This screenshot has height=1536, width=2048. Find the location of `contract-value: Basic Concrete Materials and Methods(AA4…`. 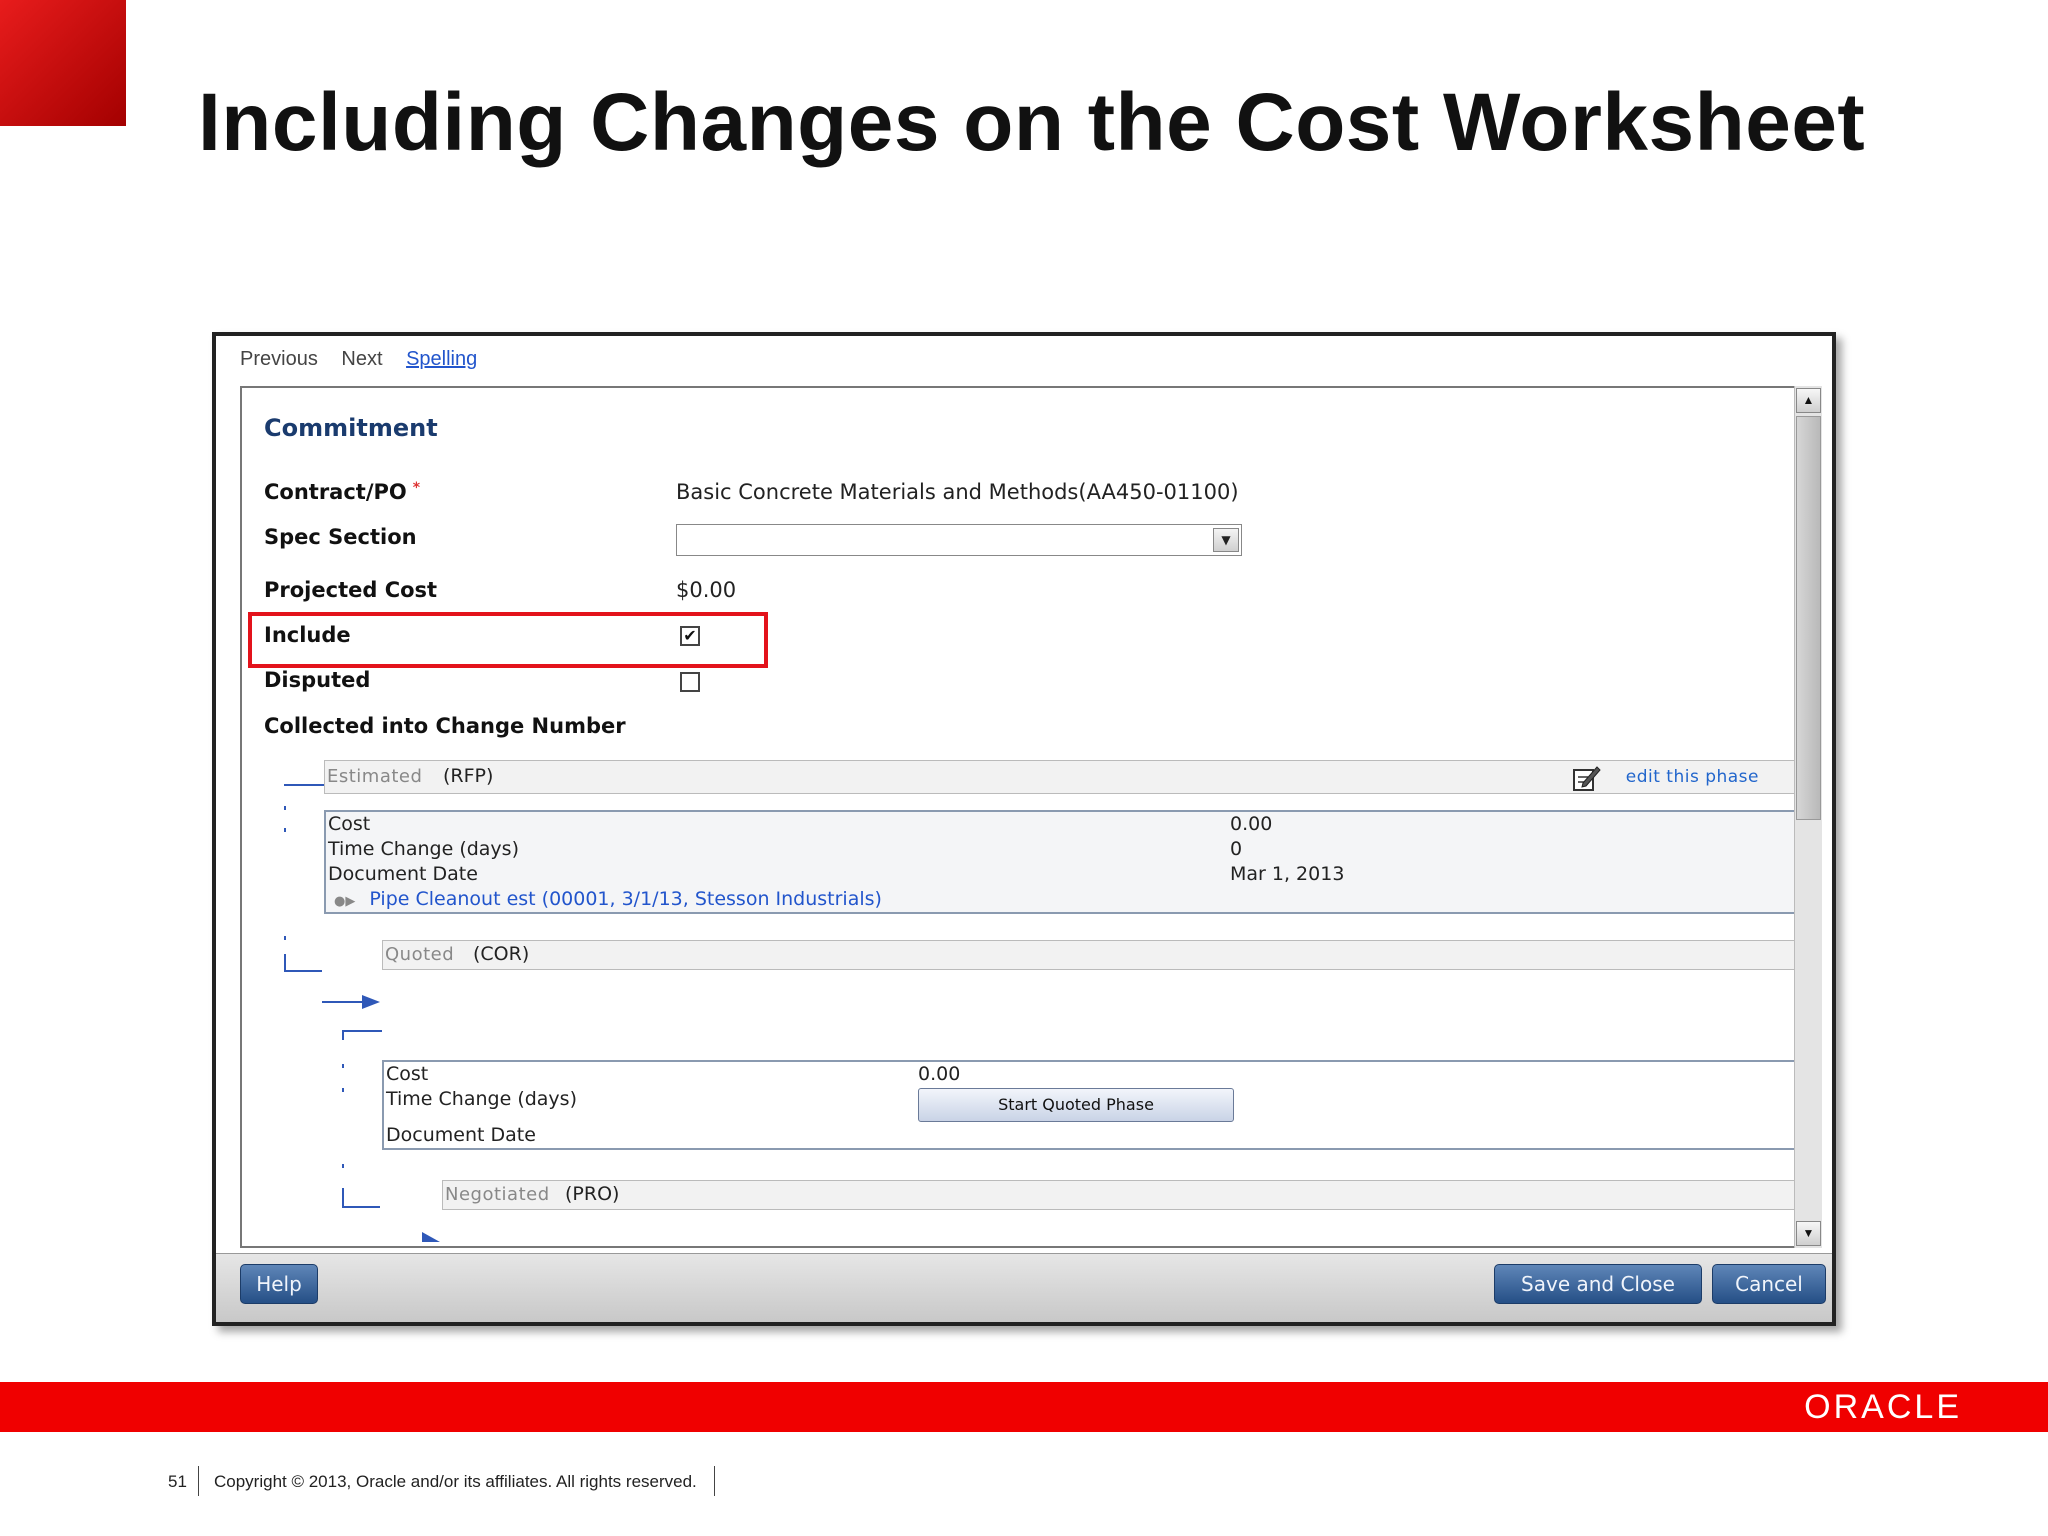

contract-value: Basic Concrete Materials and Methods(AA4… is located at coordinates (957, 492).